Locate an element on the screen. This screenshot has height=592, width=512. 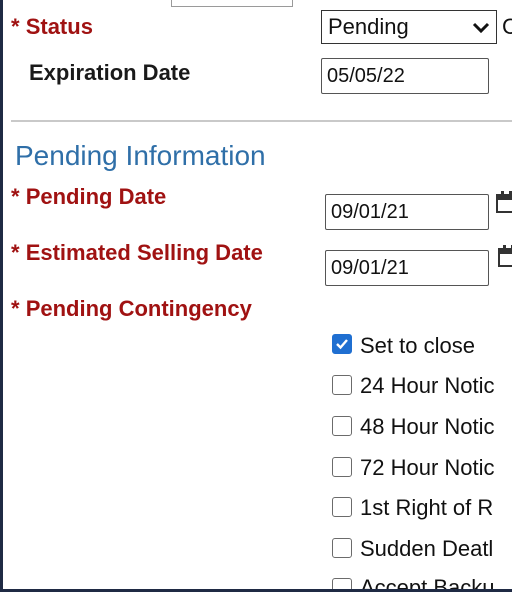
pending-contingency-label: * Pending Contingency is located at coordinates (131, 309).